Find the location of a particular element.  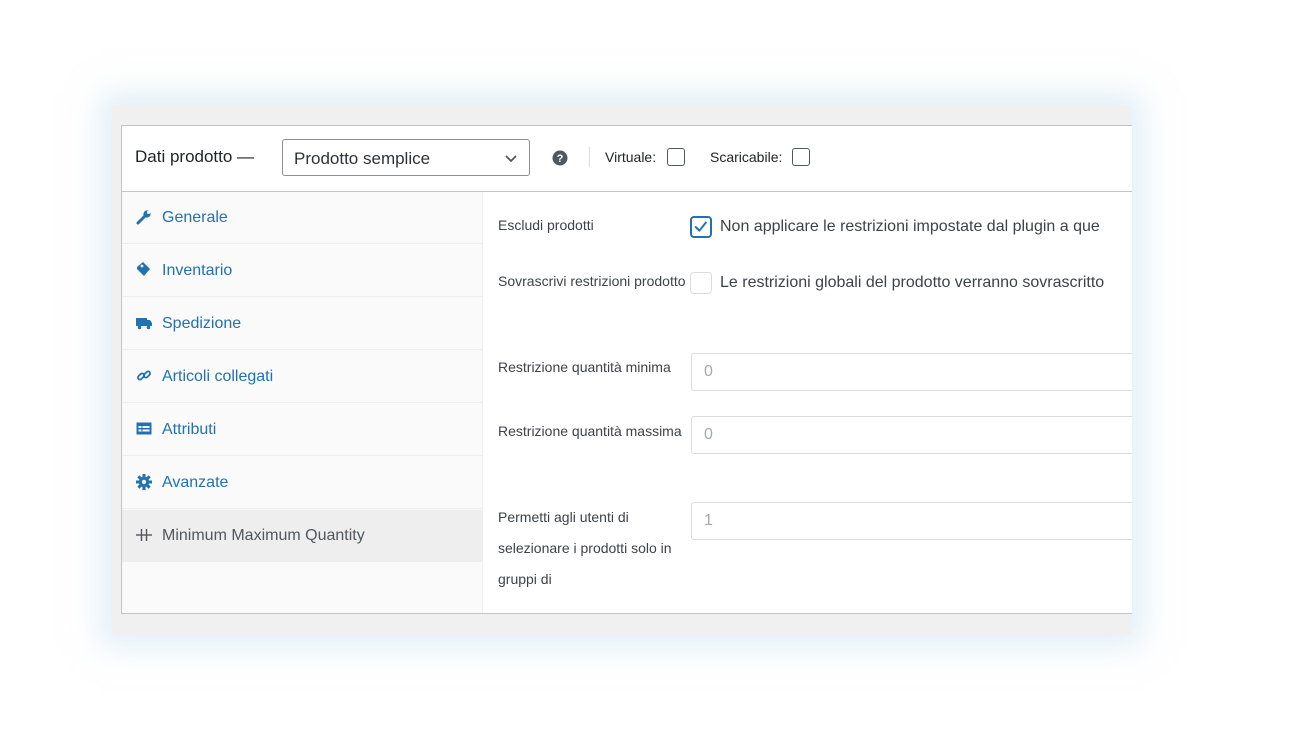

tab-attributi: Attributi is located at coordinates (302, 430).